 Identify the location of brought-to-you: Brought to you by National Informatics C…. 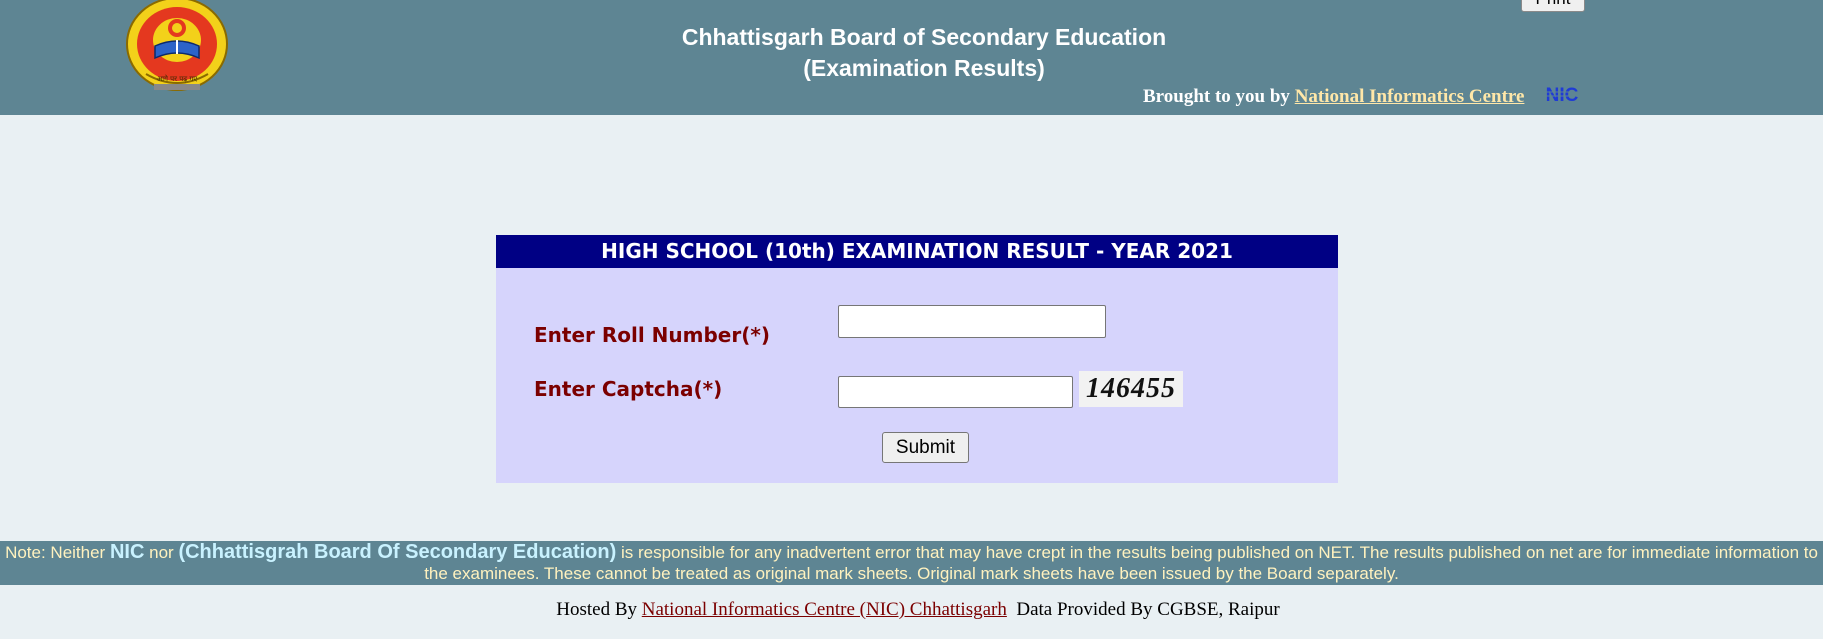
(1333, 97).